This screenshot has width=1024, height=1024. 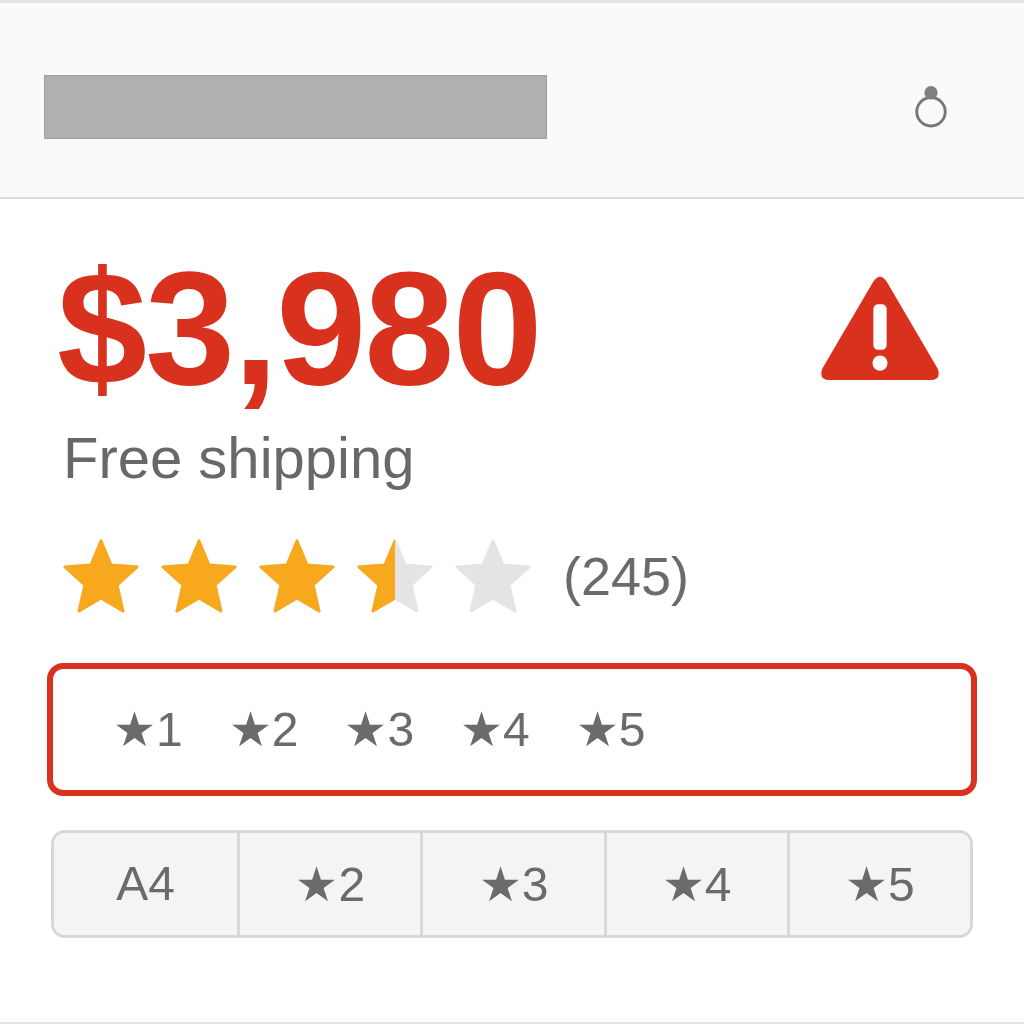 I want to click on star-filter-option: ★1, so click(x=148, y=729).